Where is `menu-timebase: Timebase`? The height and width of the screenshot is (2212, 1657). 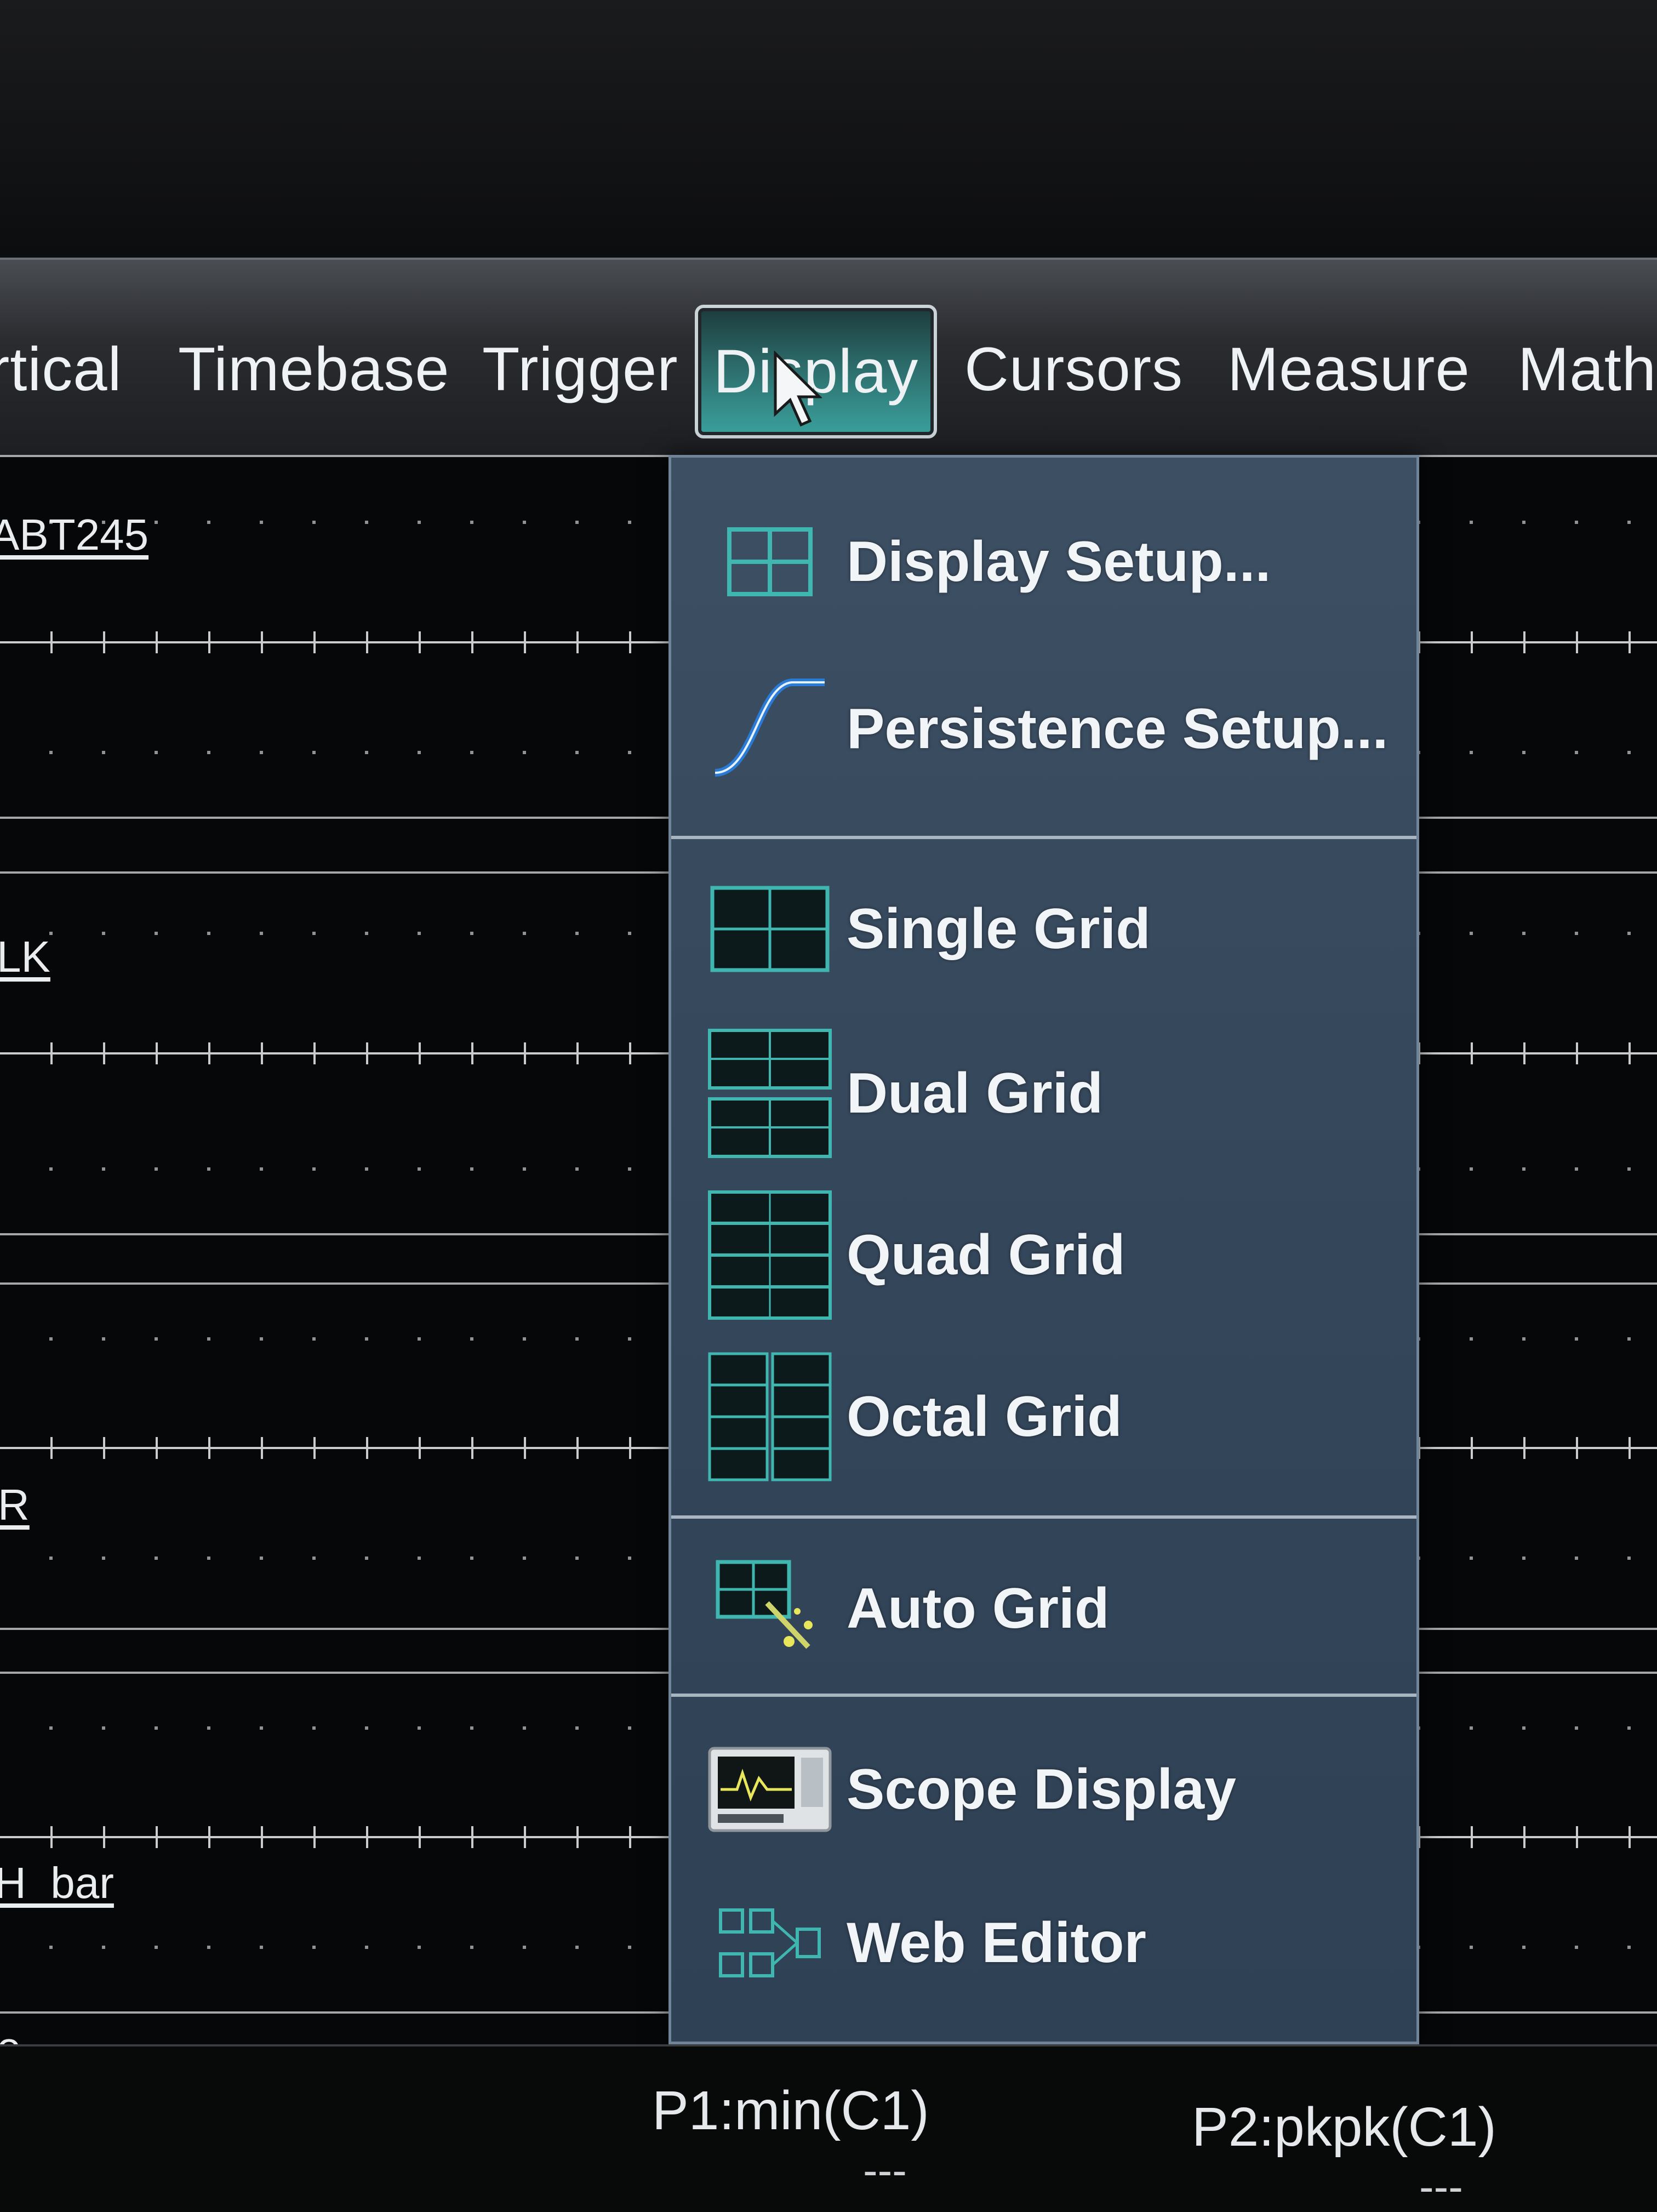
menu-timebase: Timebase is located at coordinates (314, 369).